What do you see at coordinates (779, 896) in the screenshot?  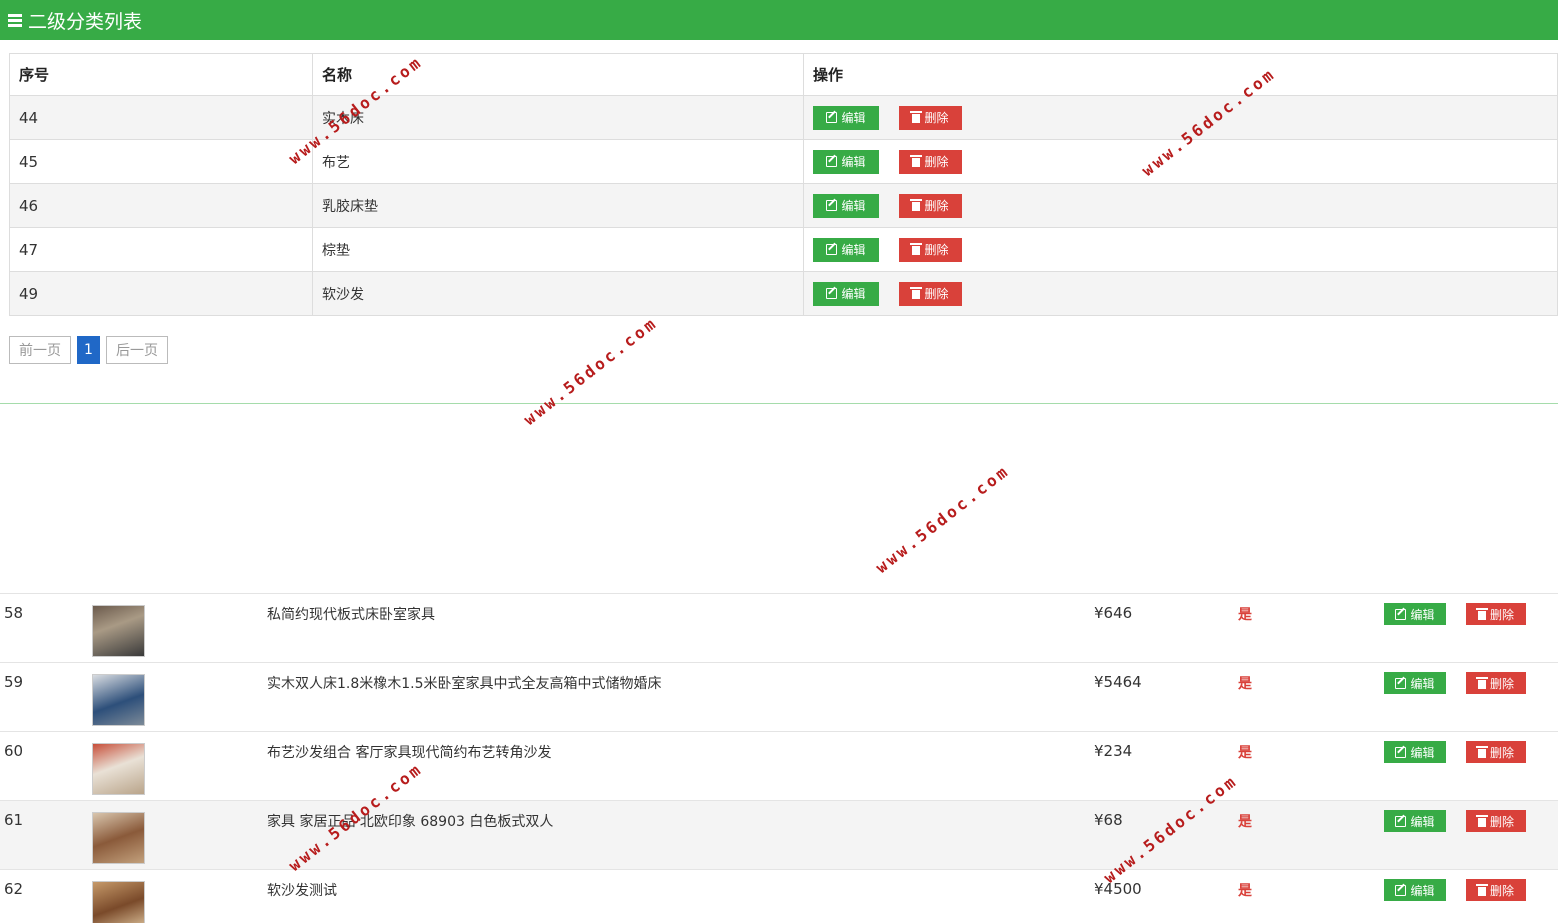 I see `list-item: 62 软沙发测试 ¥4500 是 编辑 删除` at bounding box center [779, 896].